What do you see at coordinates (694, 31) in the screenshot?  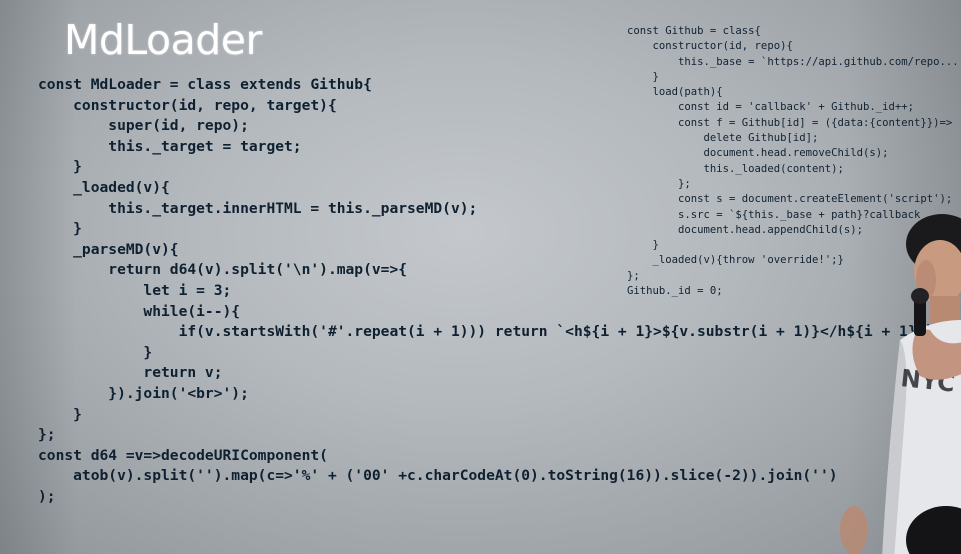 I see `side-code-line: const Github = class{` at bounding box center [694, 31].